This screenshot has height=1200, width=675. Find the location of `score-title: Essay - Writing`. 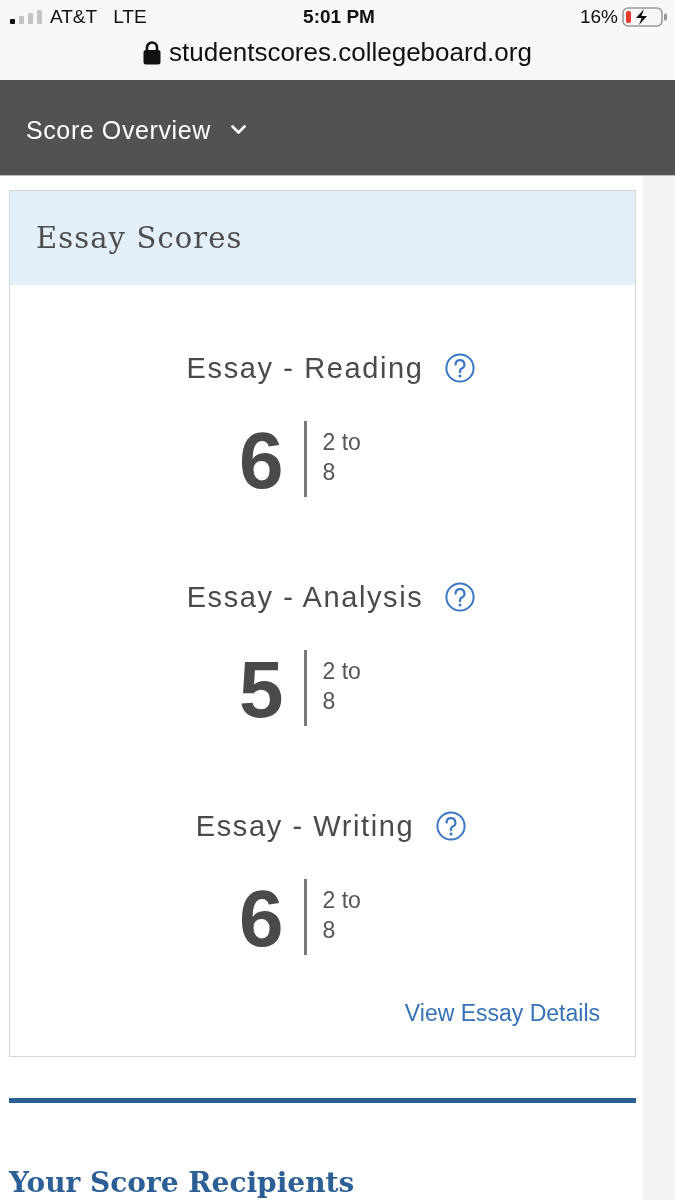

score-title: Essay - Writing is located at coordinates (305, 826).